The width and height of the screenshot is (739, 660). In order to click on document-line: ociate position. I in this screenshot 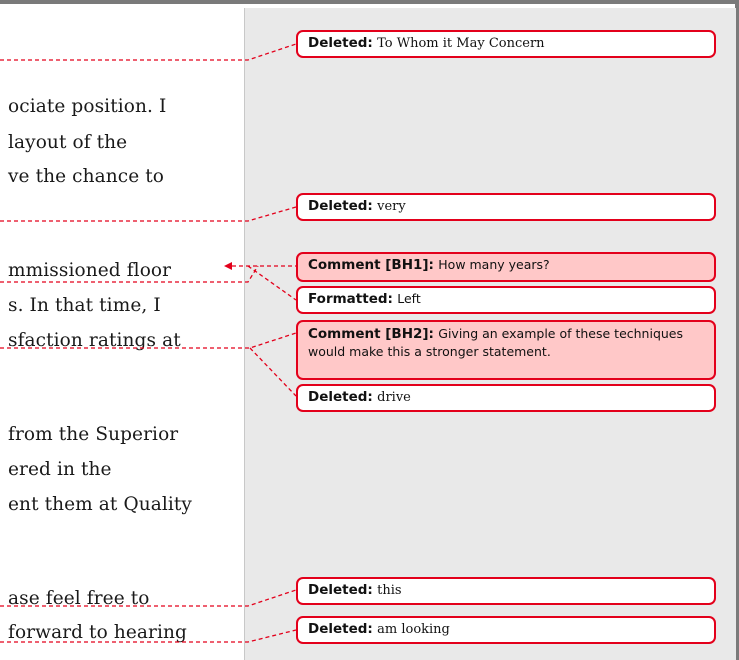, I will do `click(87, 106)`.